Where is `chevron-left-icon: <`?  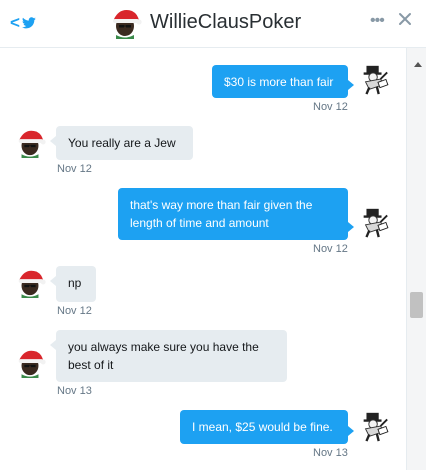 chevron-left-icon: < is located at coordinates (15, 22).